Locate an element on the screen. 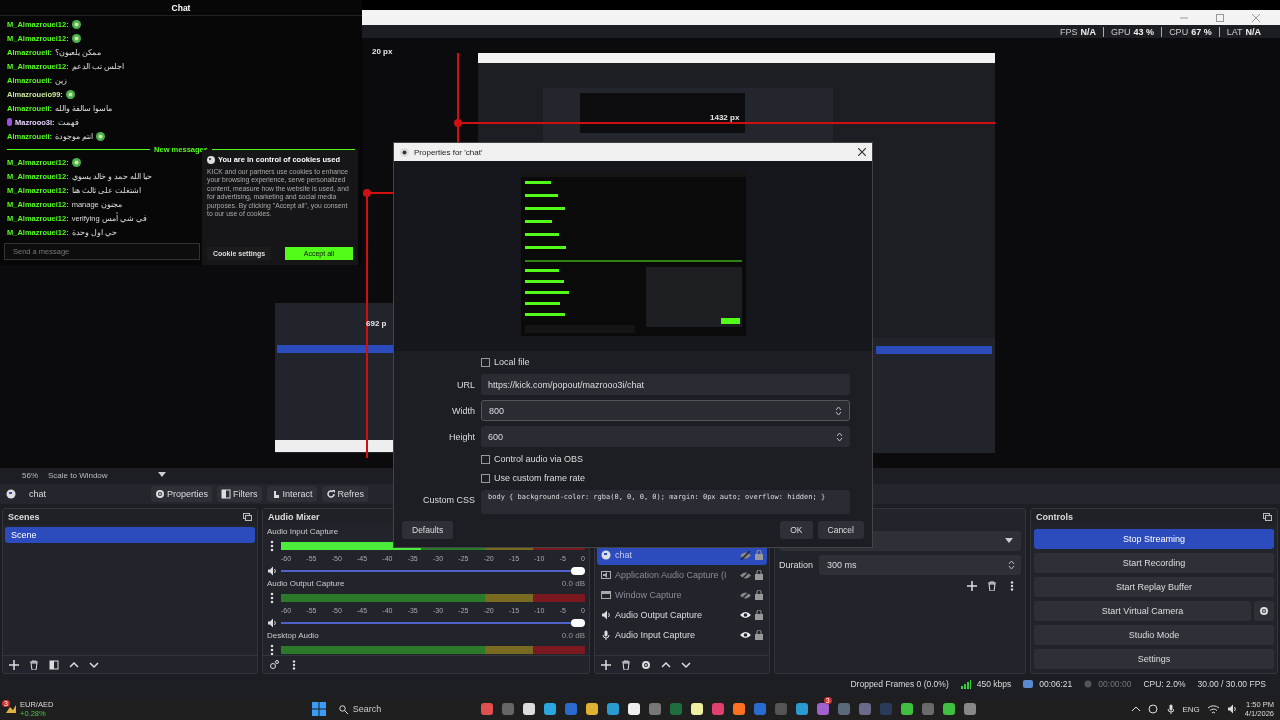  stat-value: 43 % is located at coordinates (1144, 31).